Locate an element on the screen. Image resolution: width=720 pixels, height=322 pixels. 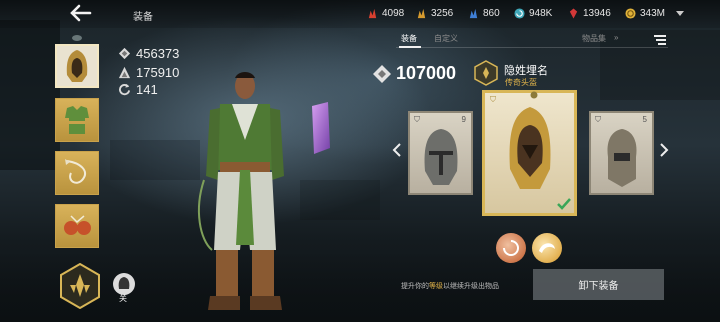
cycle-stat: 141 is located at coordinates (138, 89).